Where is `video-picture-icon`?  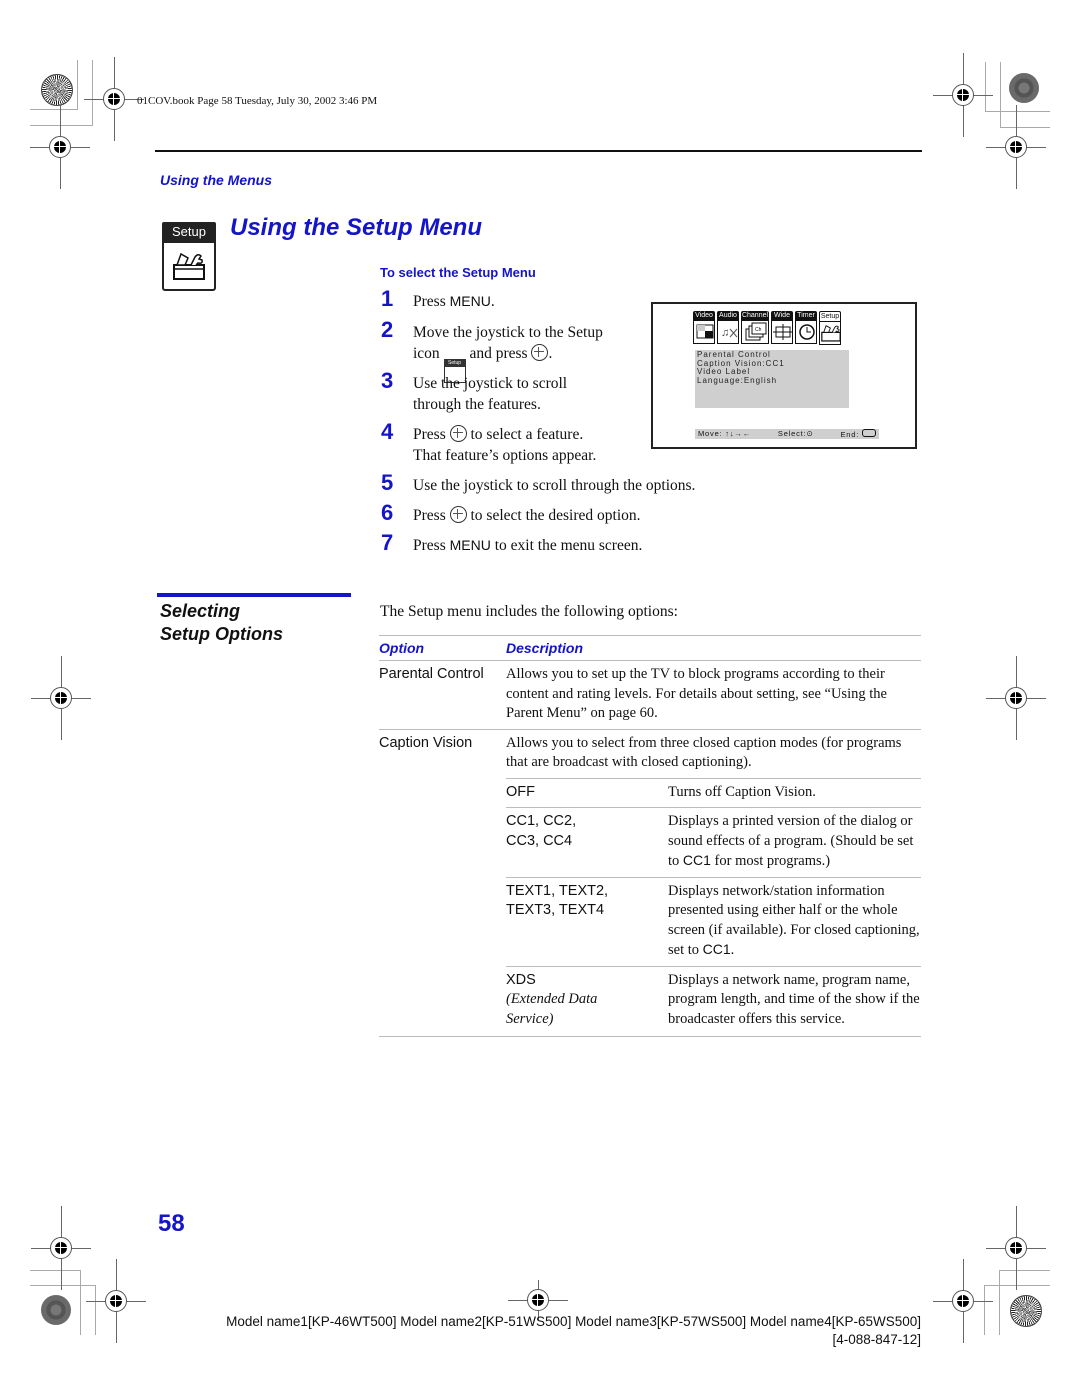
video-picture-icon is located at coordinates (704, 332).